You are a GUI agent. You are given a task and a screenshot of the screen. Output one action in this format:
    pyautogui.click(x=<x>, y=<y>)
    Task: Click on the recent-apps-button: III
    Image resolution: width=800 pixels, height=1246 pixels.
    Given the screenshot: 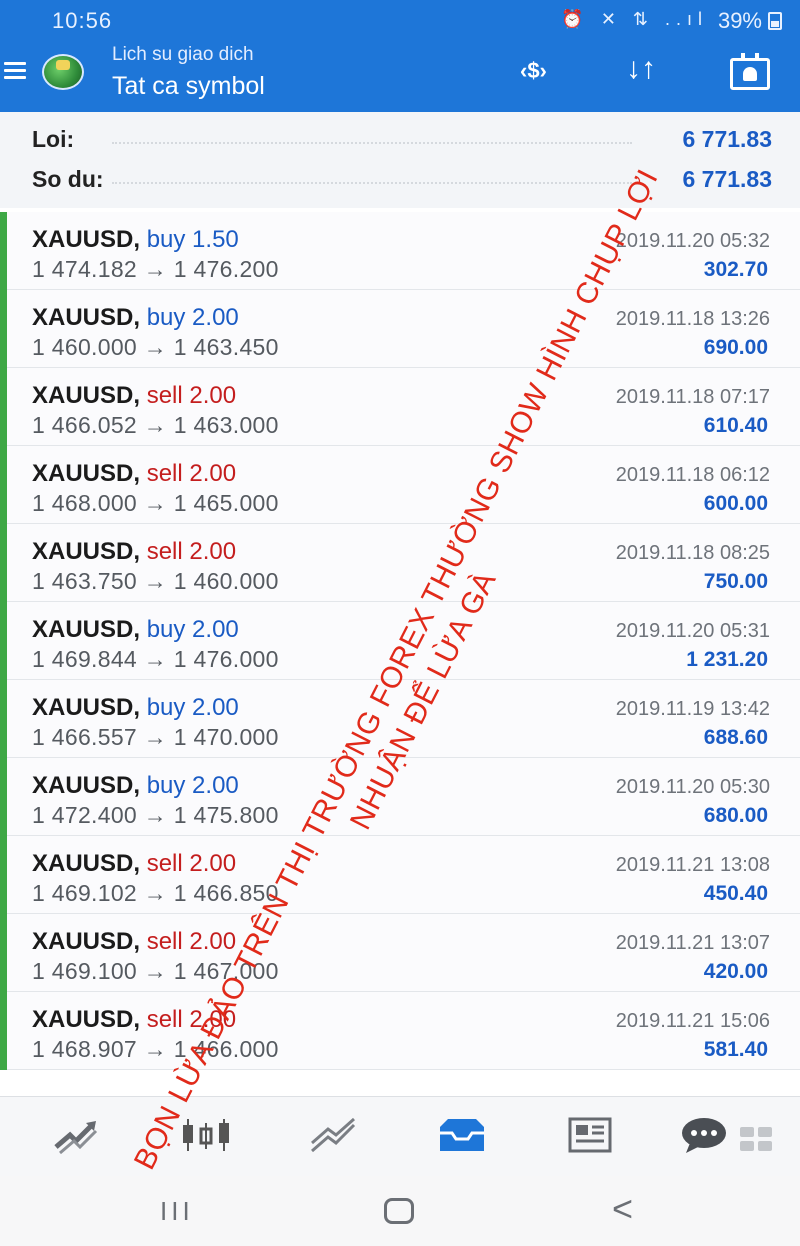 What is the action you would take?
    pyautogui.click(x=177, y=1211)
    